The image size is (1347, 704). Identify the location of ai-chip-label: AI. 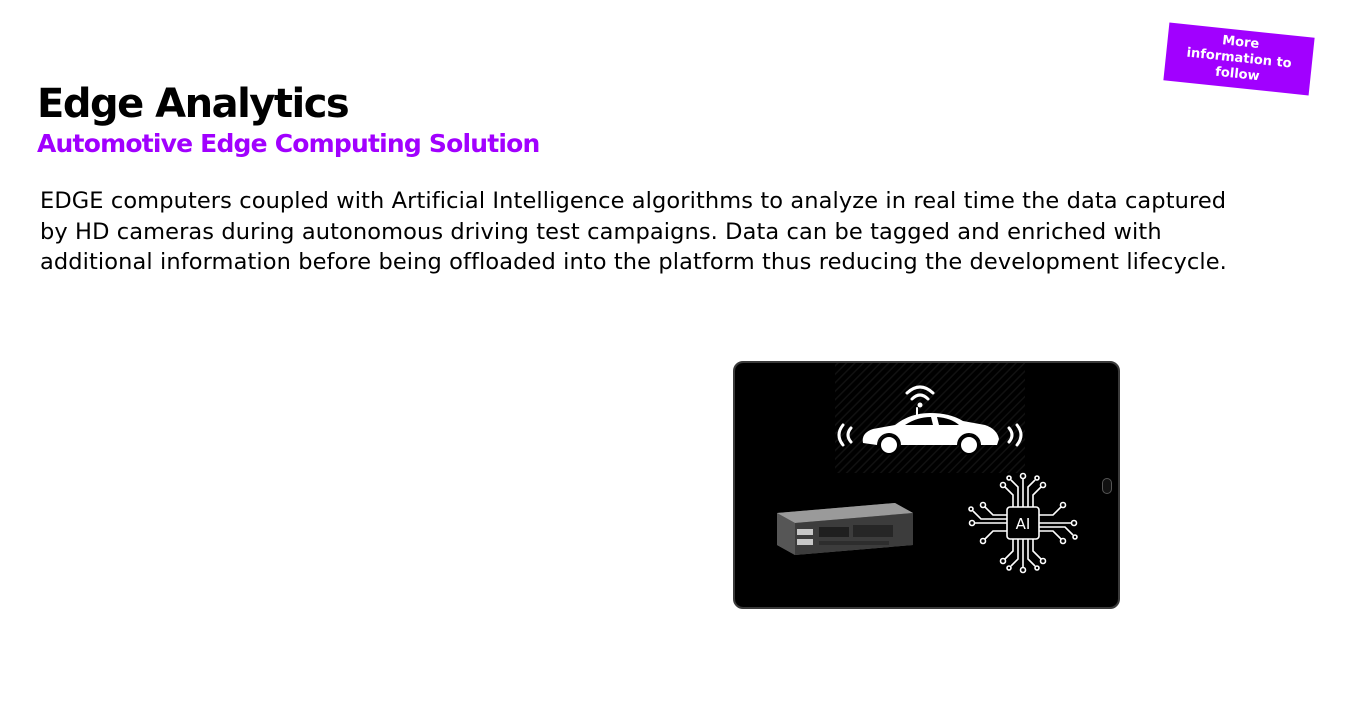
(1023, 524).